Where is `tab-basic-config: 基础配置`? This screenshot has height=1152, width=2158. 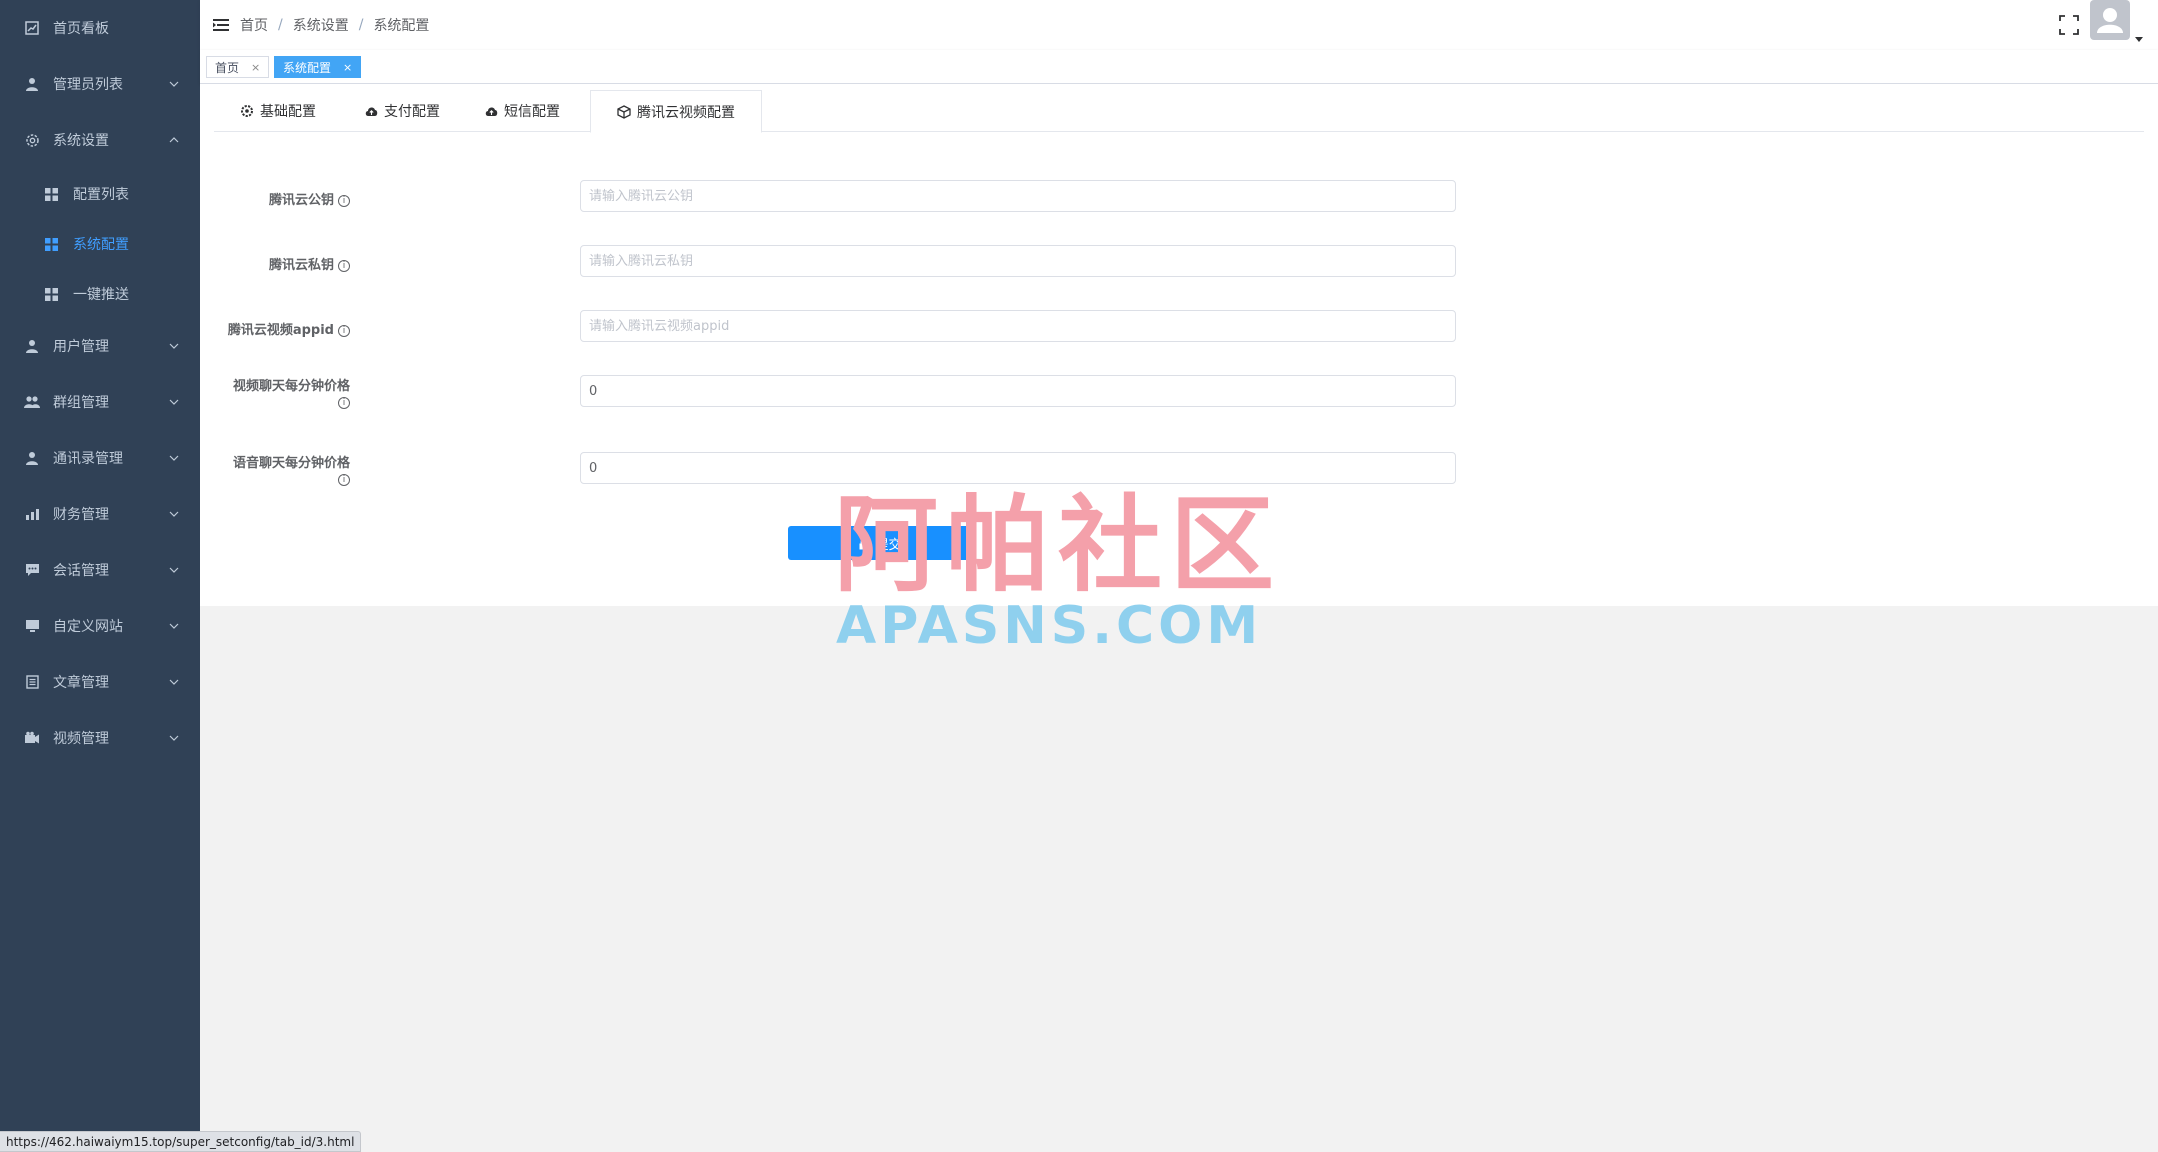 tab-basic-config: 基础配置 is located at coordinates (278, 111).